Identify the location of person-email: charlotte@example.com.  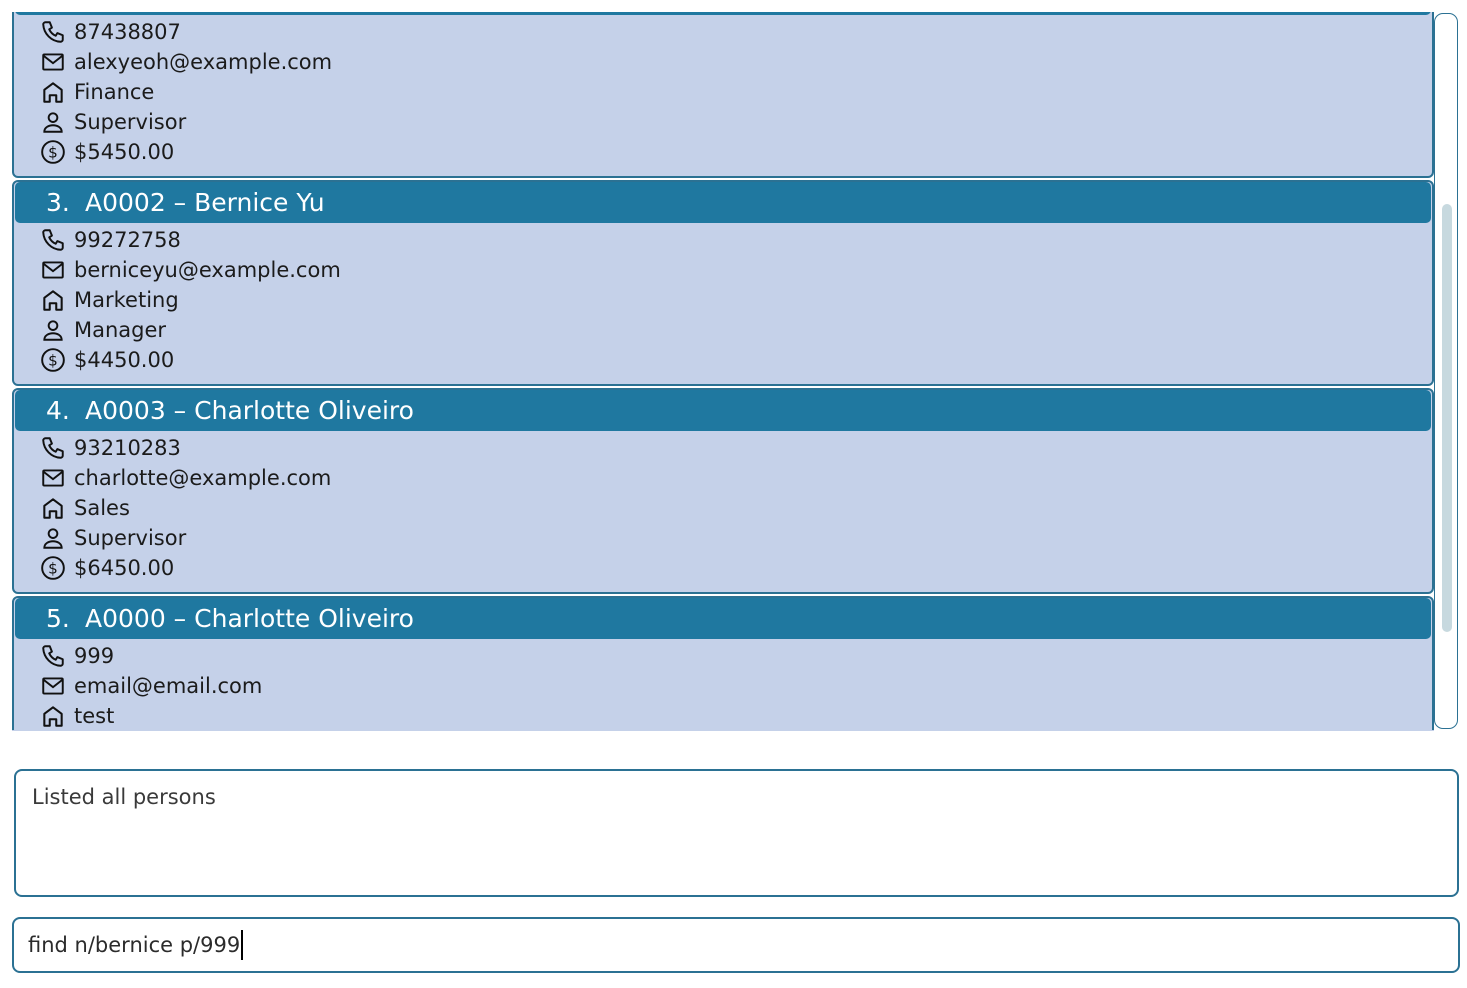
(203, 478).